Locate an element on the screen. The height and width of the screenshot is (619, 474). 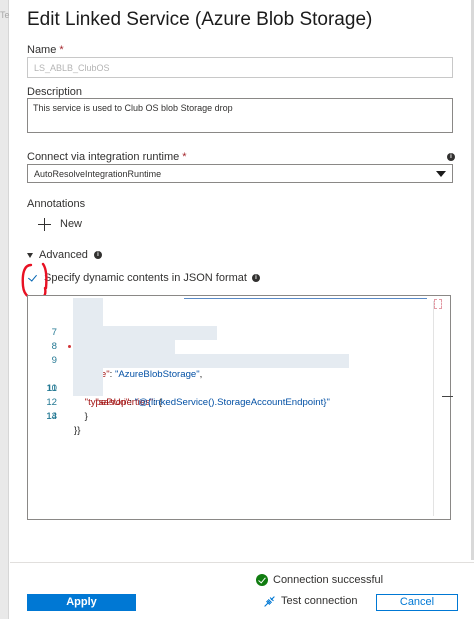
connection-status: Connection successful is located at coordinates (319, 580).